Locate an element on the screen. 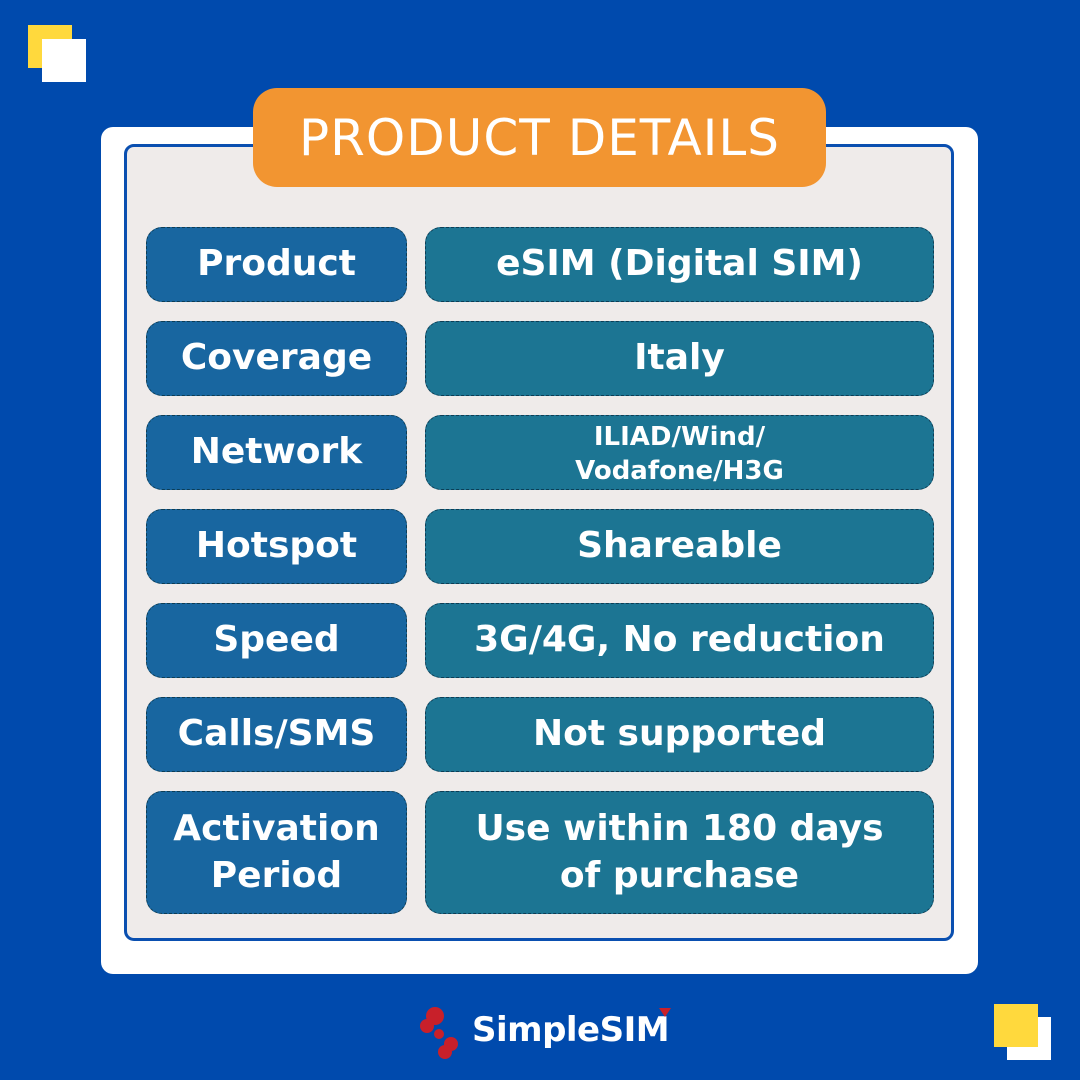  row-value: Not supported is located at coordinates (679, 734).